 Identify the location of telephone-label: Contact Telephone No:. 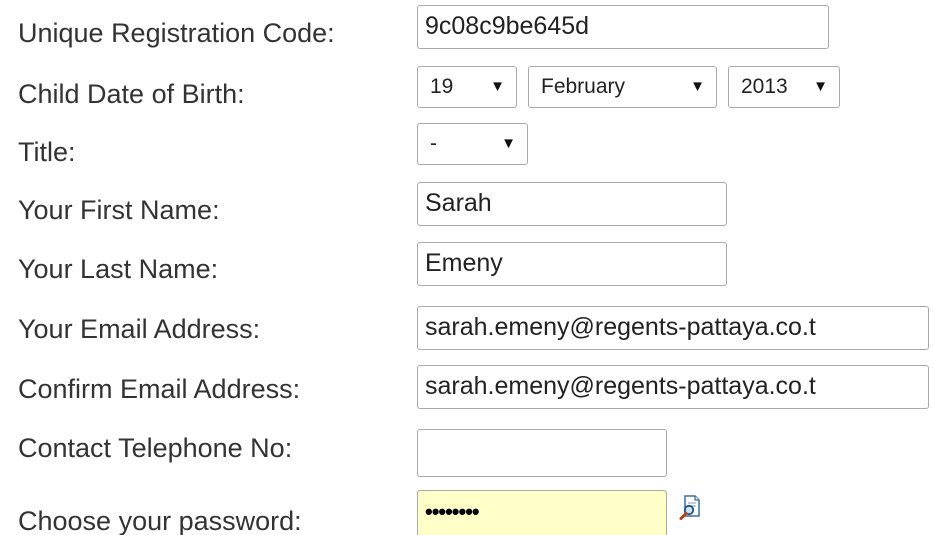
(155, 448).